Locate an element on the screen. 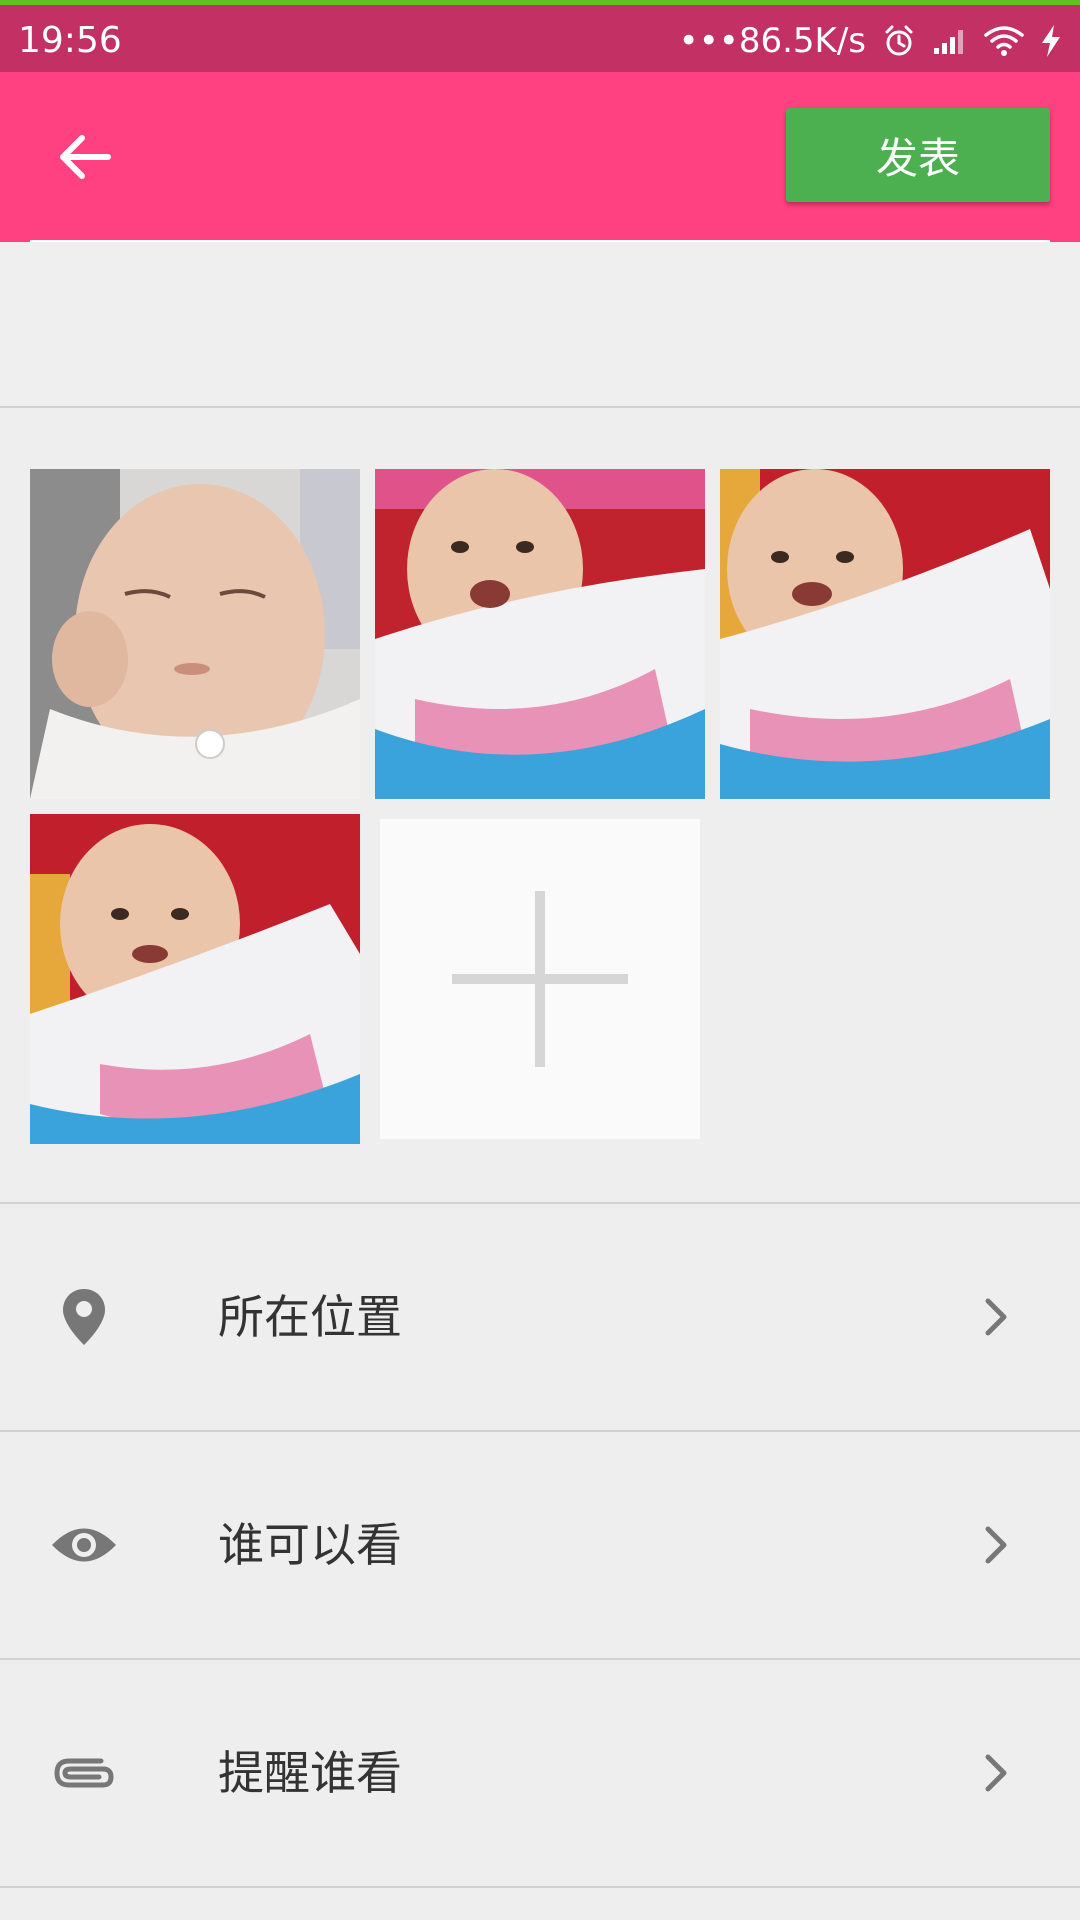  status-bar: 19:56 •••86.5K/s is located at coordinates (540, 36).